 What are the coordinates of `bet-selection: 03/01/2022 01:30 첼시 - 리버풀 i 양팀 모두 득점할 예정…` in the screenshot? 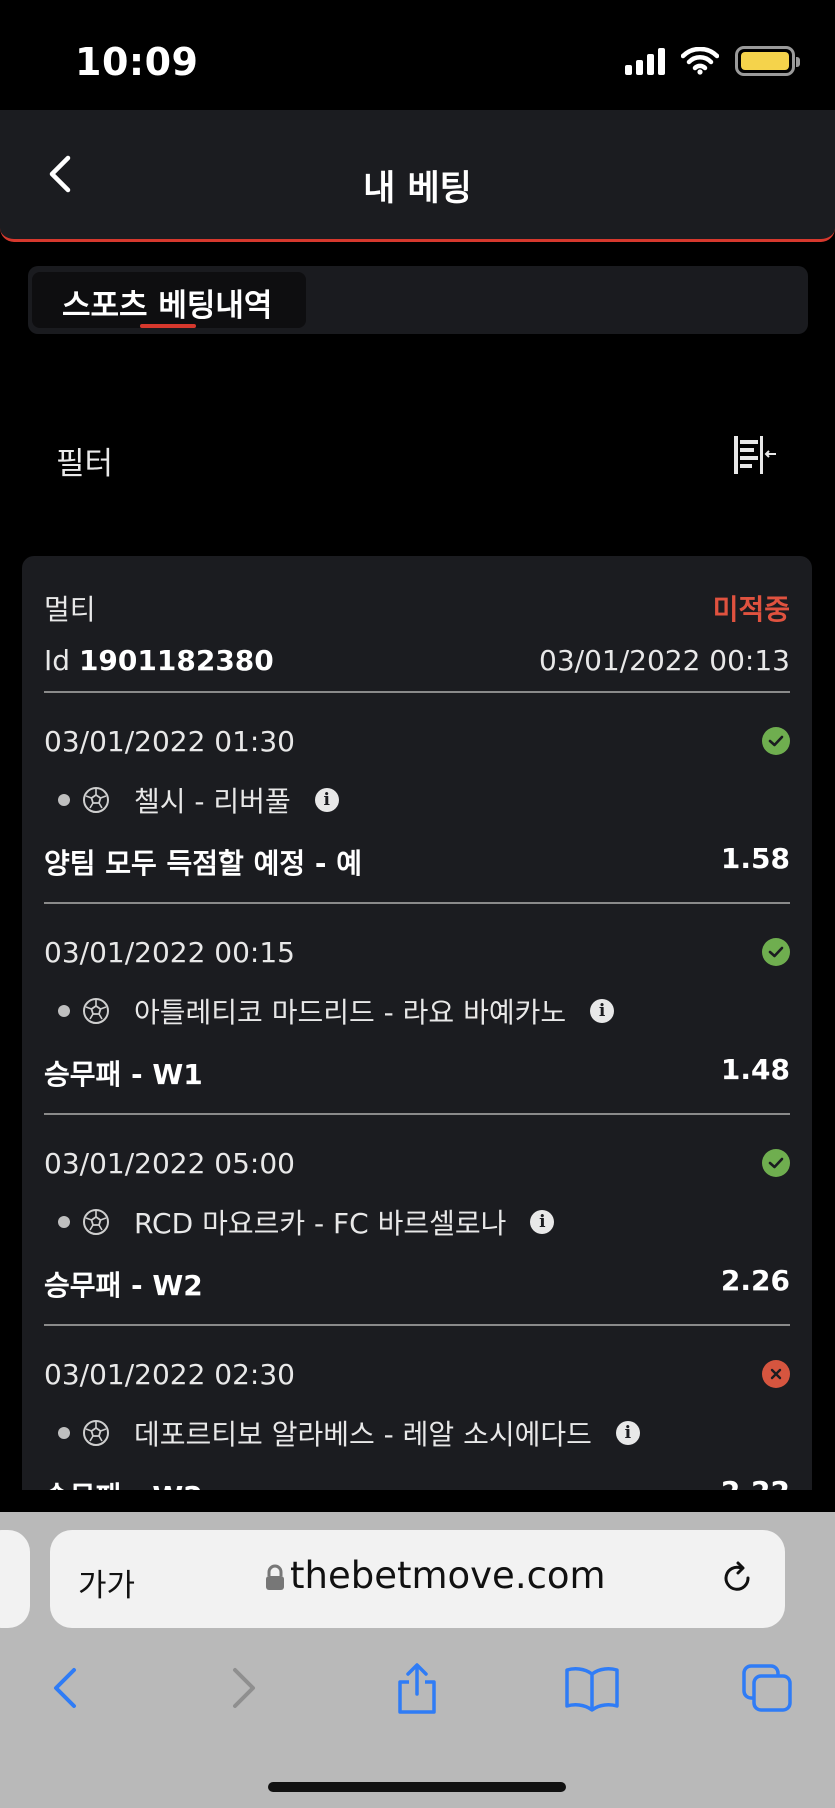 It's located at (417, 798).